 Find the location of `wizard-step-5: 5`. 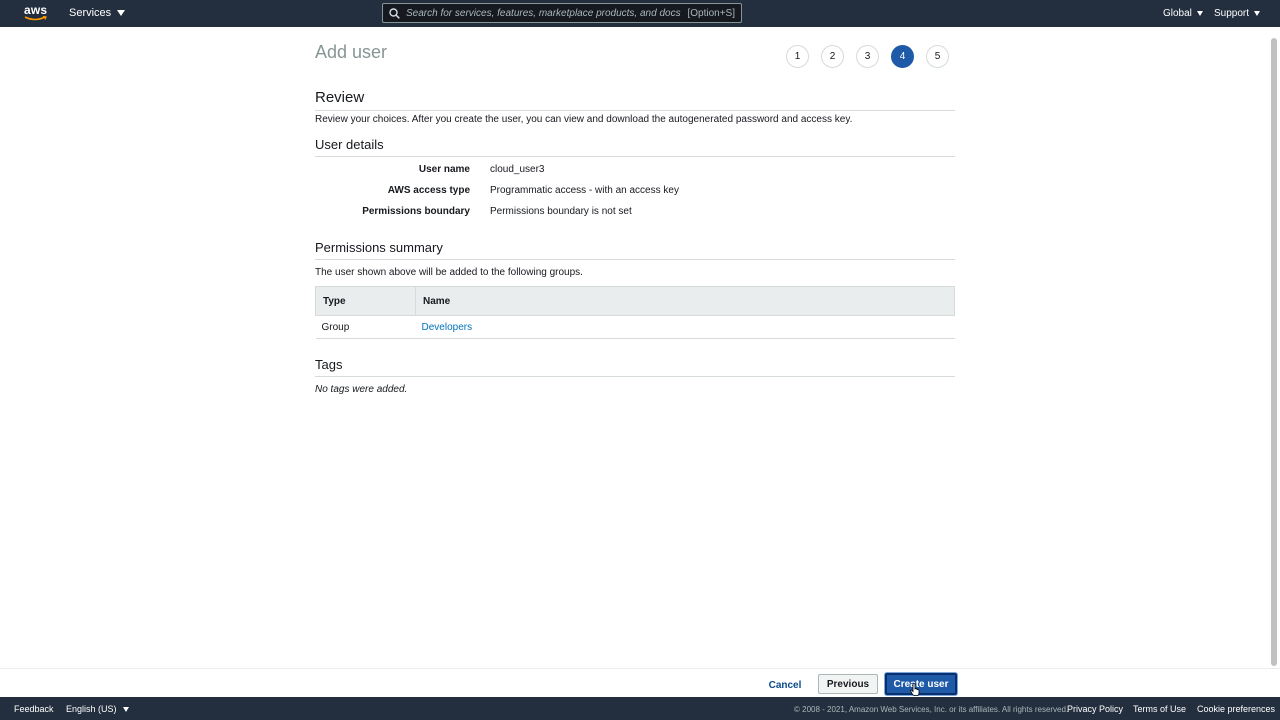

wizard-step-5: 5 is located at coordinates (937, 56).